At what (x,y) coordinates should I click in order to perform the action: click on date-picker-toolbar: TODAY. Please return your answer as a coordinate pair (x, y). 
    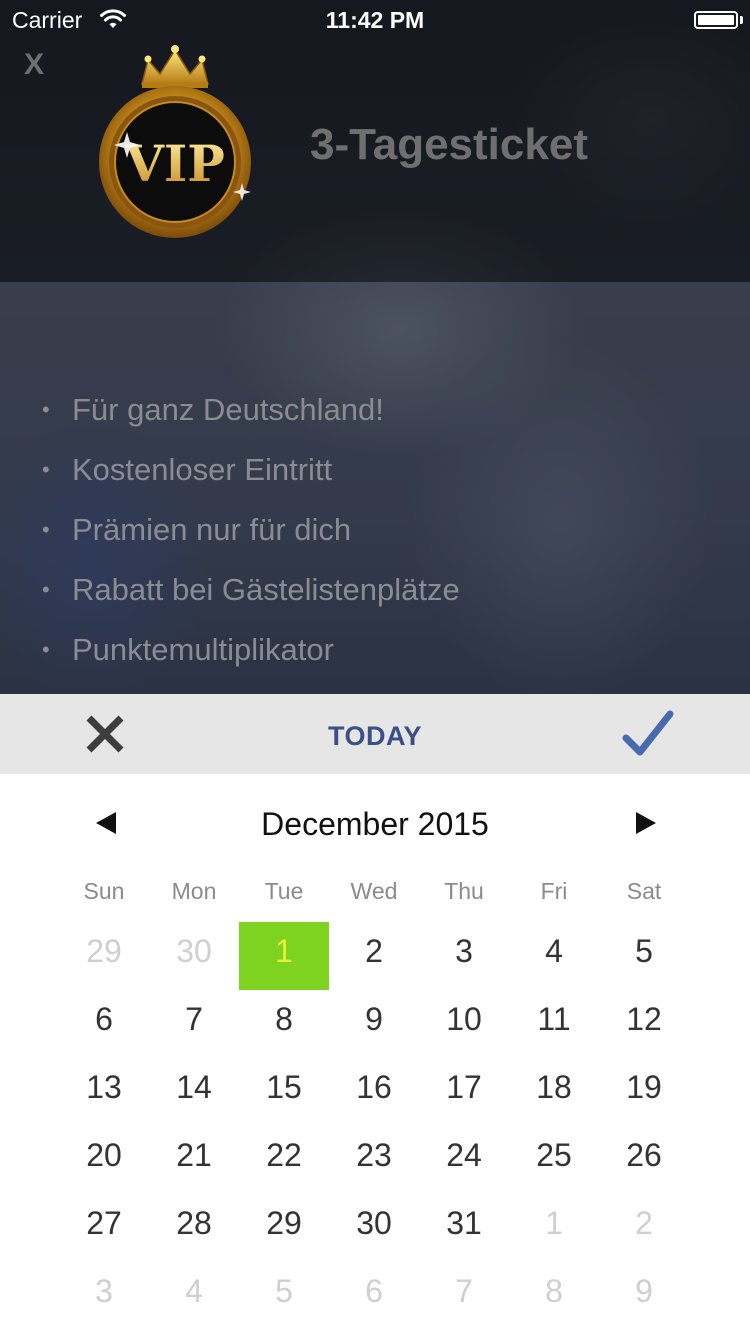
    Looking at the image, I should click on (375, 734).